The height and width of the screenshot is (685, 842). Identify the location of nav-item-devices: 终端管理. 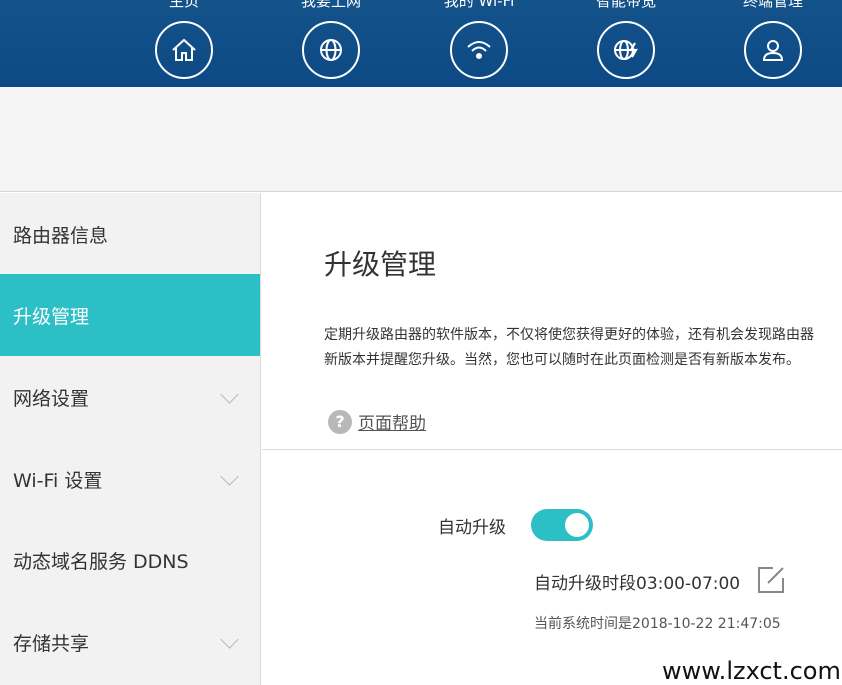
(773, 43).